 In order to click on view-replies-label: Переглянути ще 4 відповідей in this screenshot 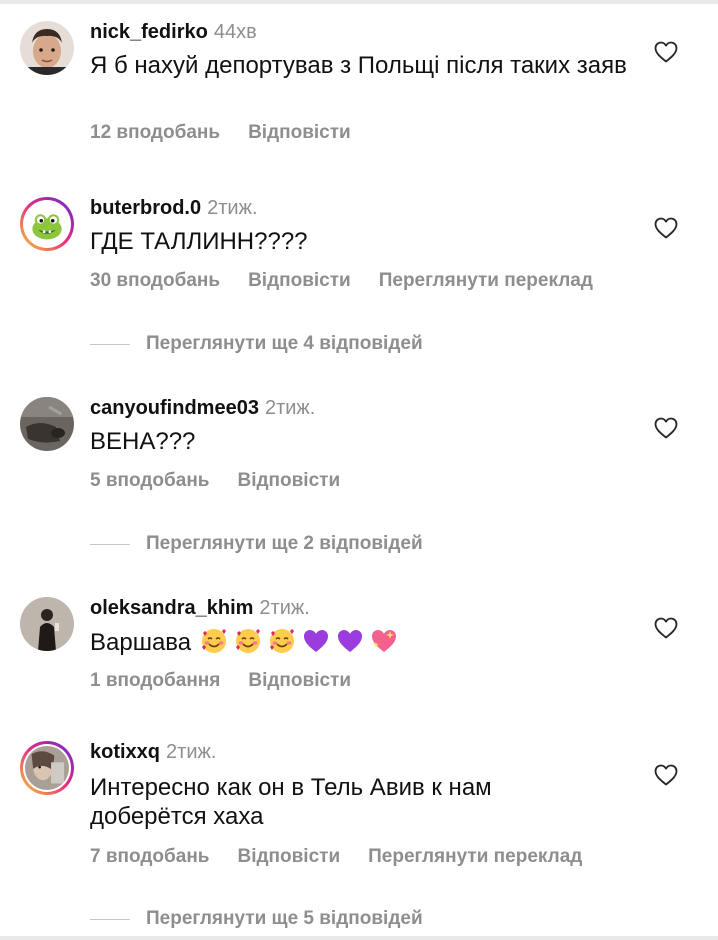, I will do `click(284, 343)`.